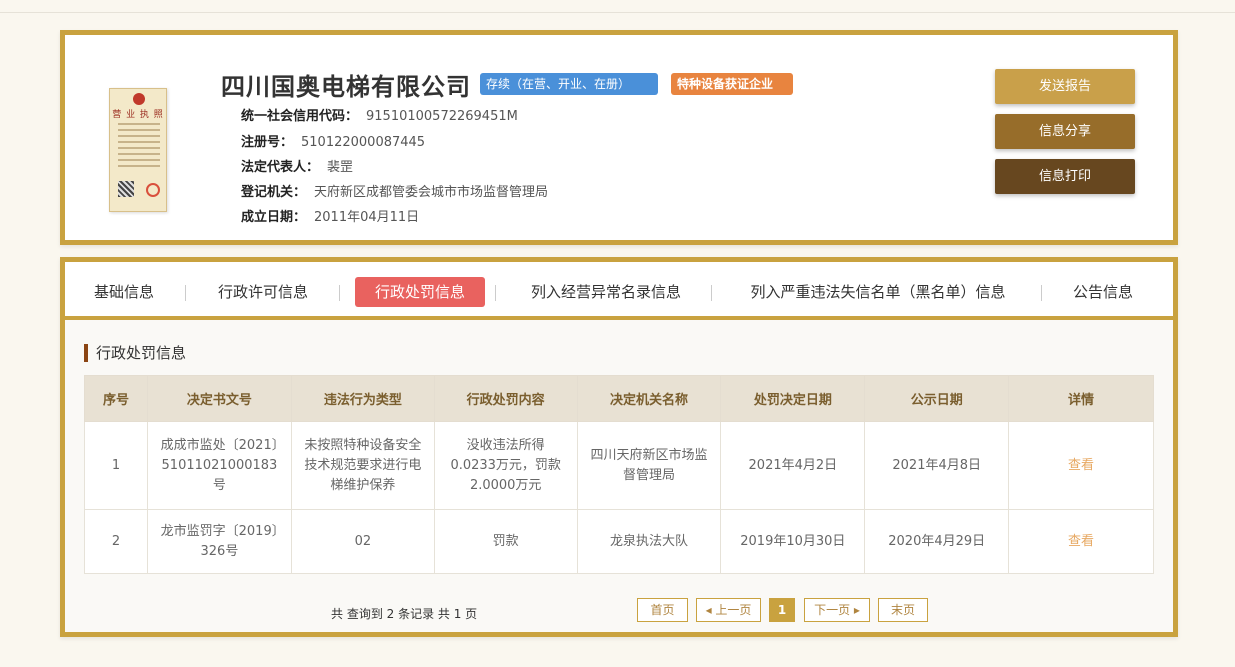 The width and height of the screenshot is (1235, 667). I want to click on field-label: 法定代表人：, so click(280, 167).